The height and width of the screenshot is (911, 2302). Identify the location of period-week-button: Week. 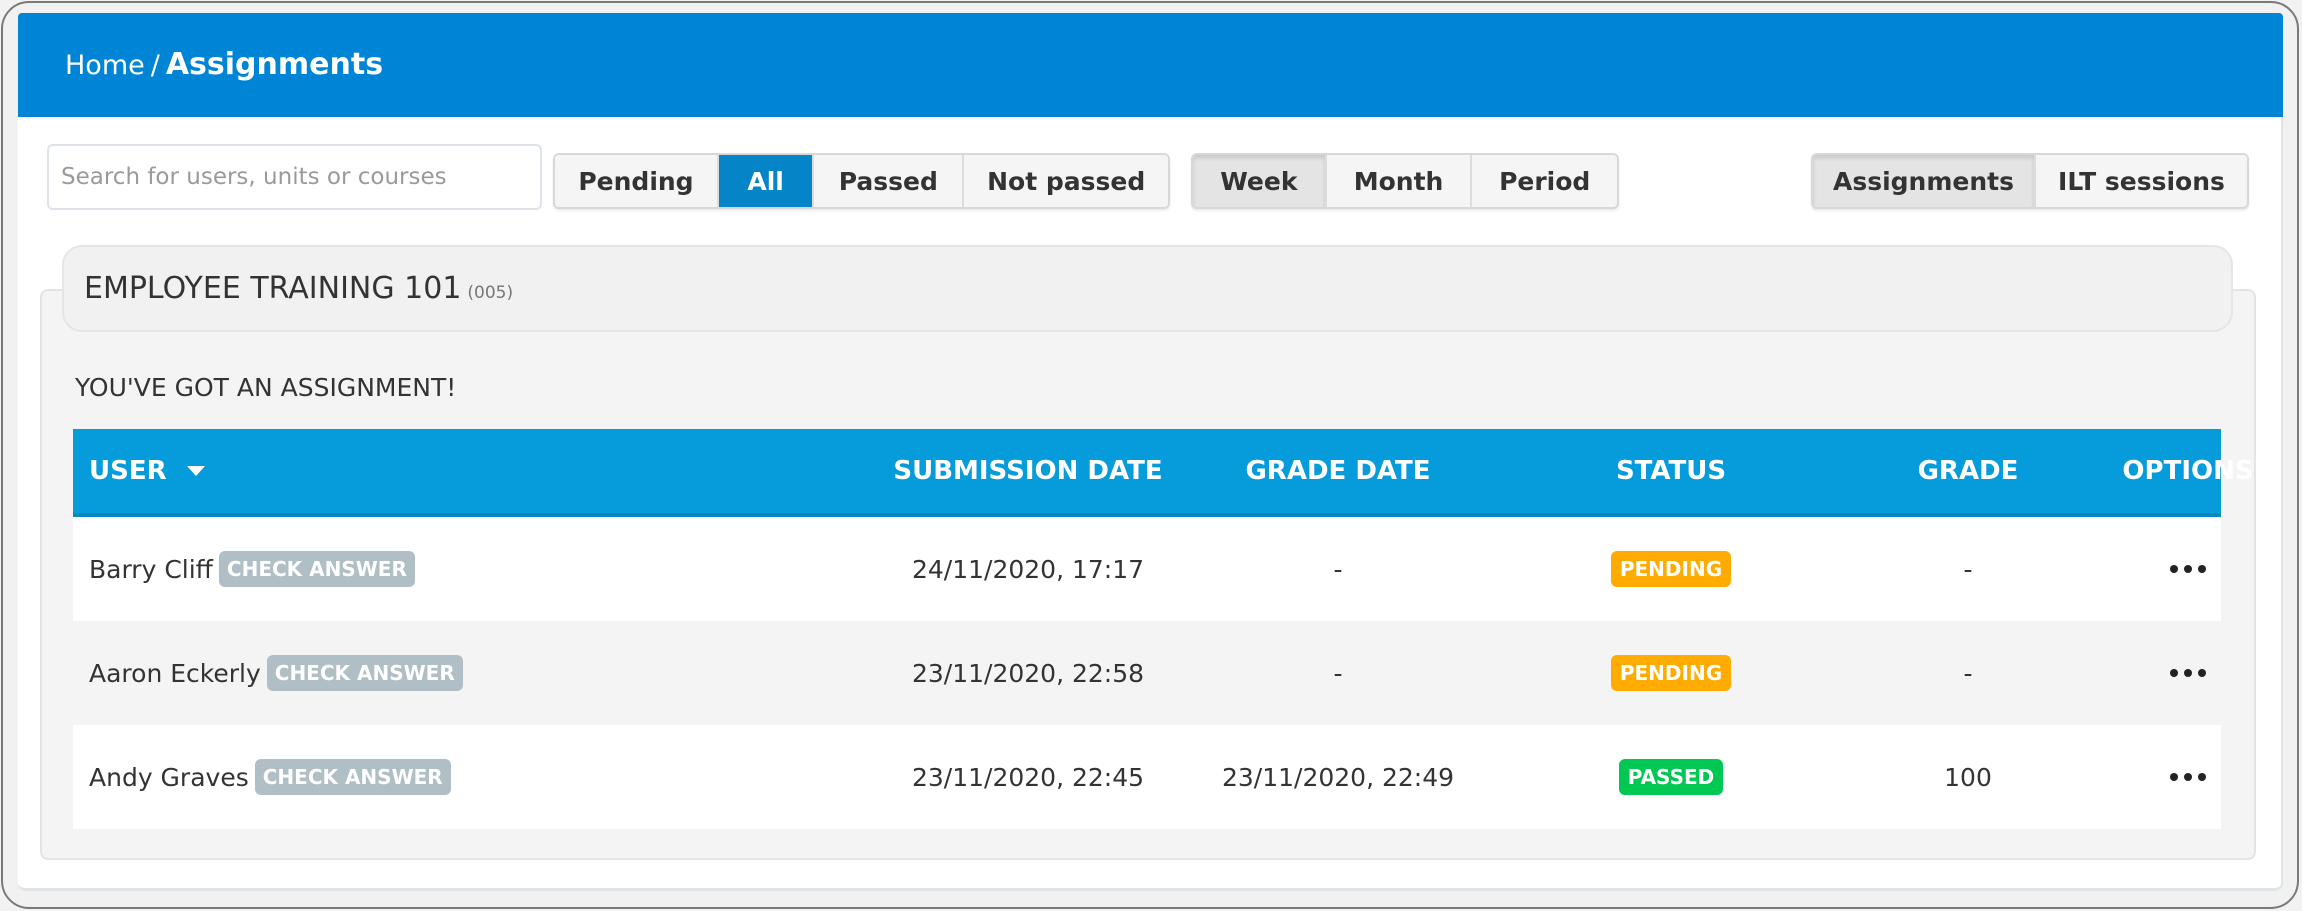
(1260, 181).